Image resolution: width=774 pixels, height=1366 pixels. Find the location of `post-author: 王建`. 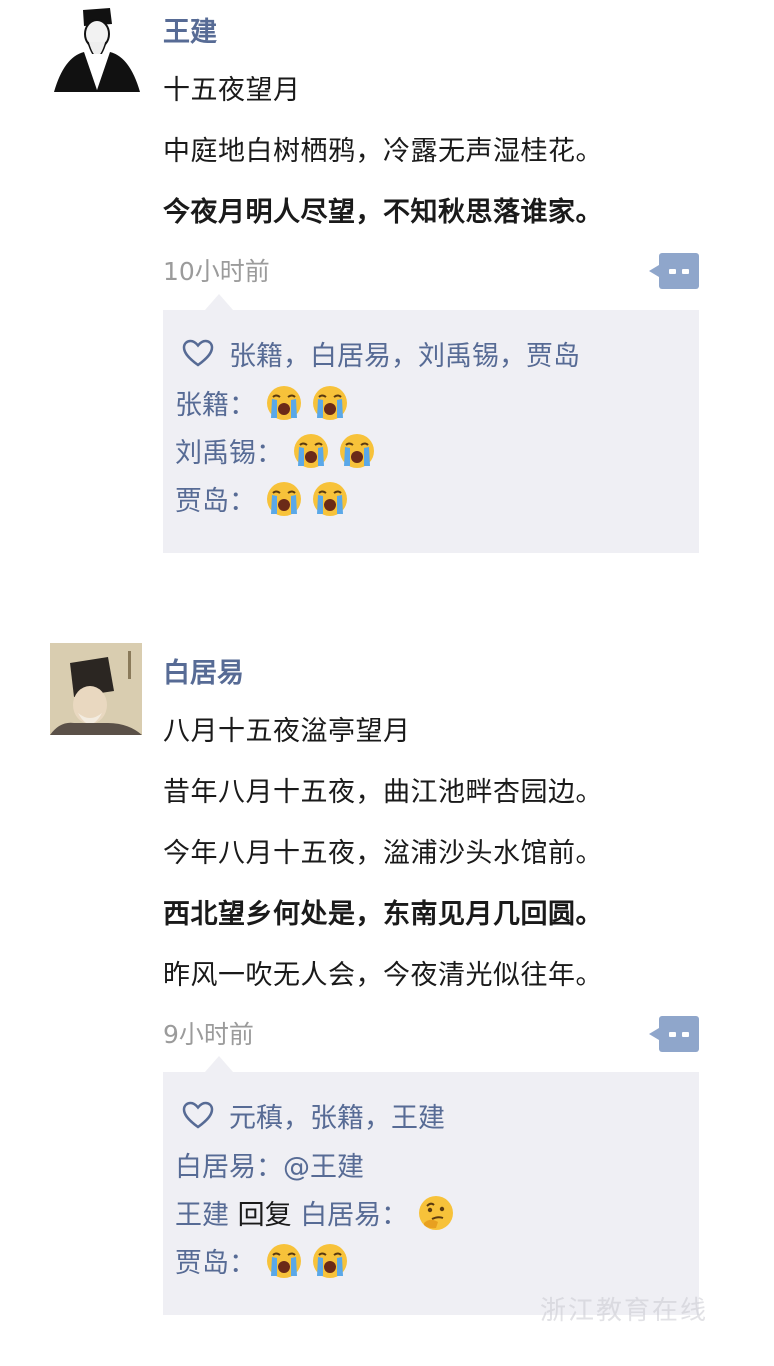

post-author: 王建 is located at coordinates (431, 33).